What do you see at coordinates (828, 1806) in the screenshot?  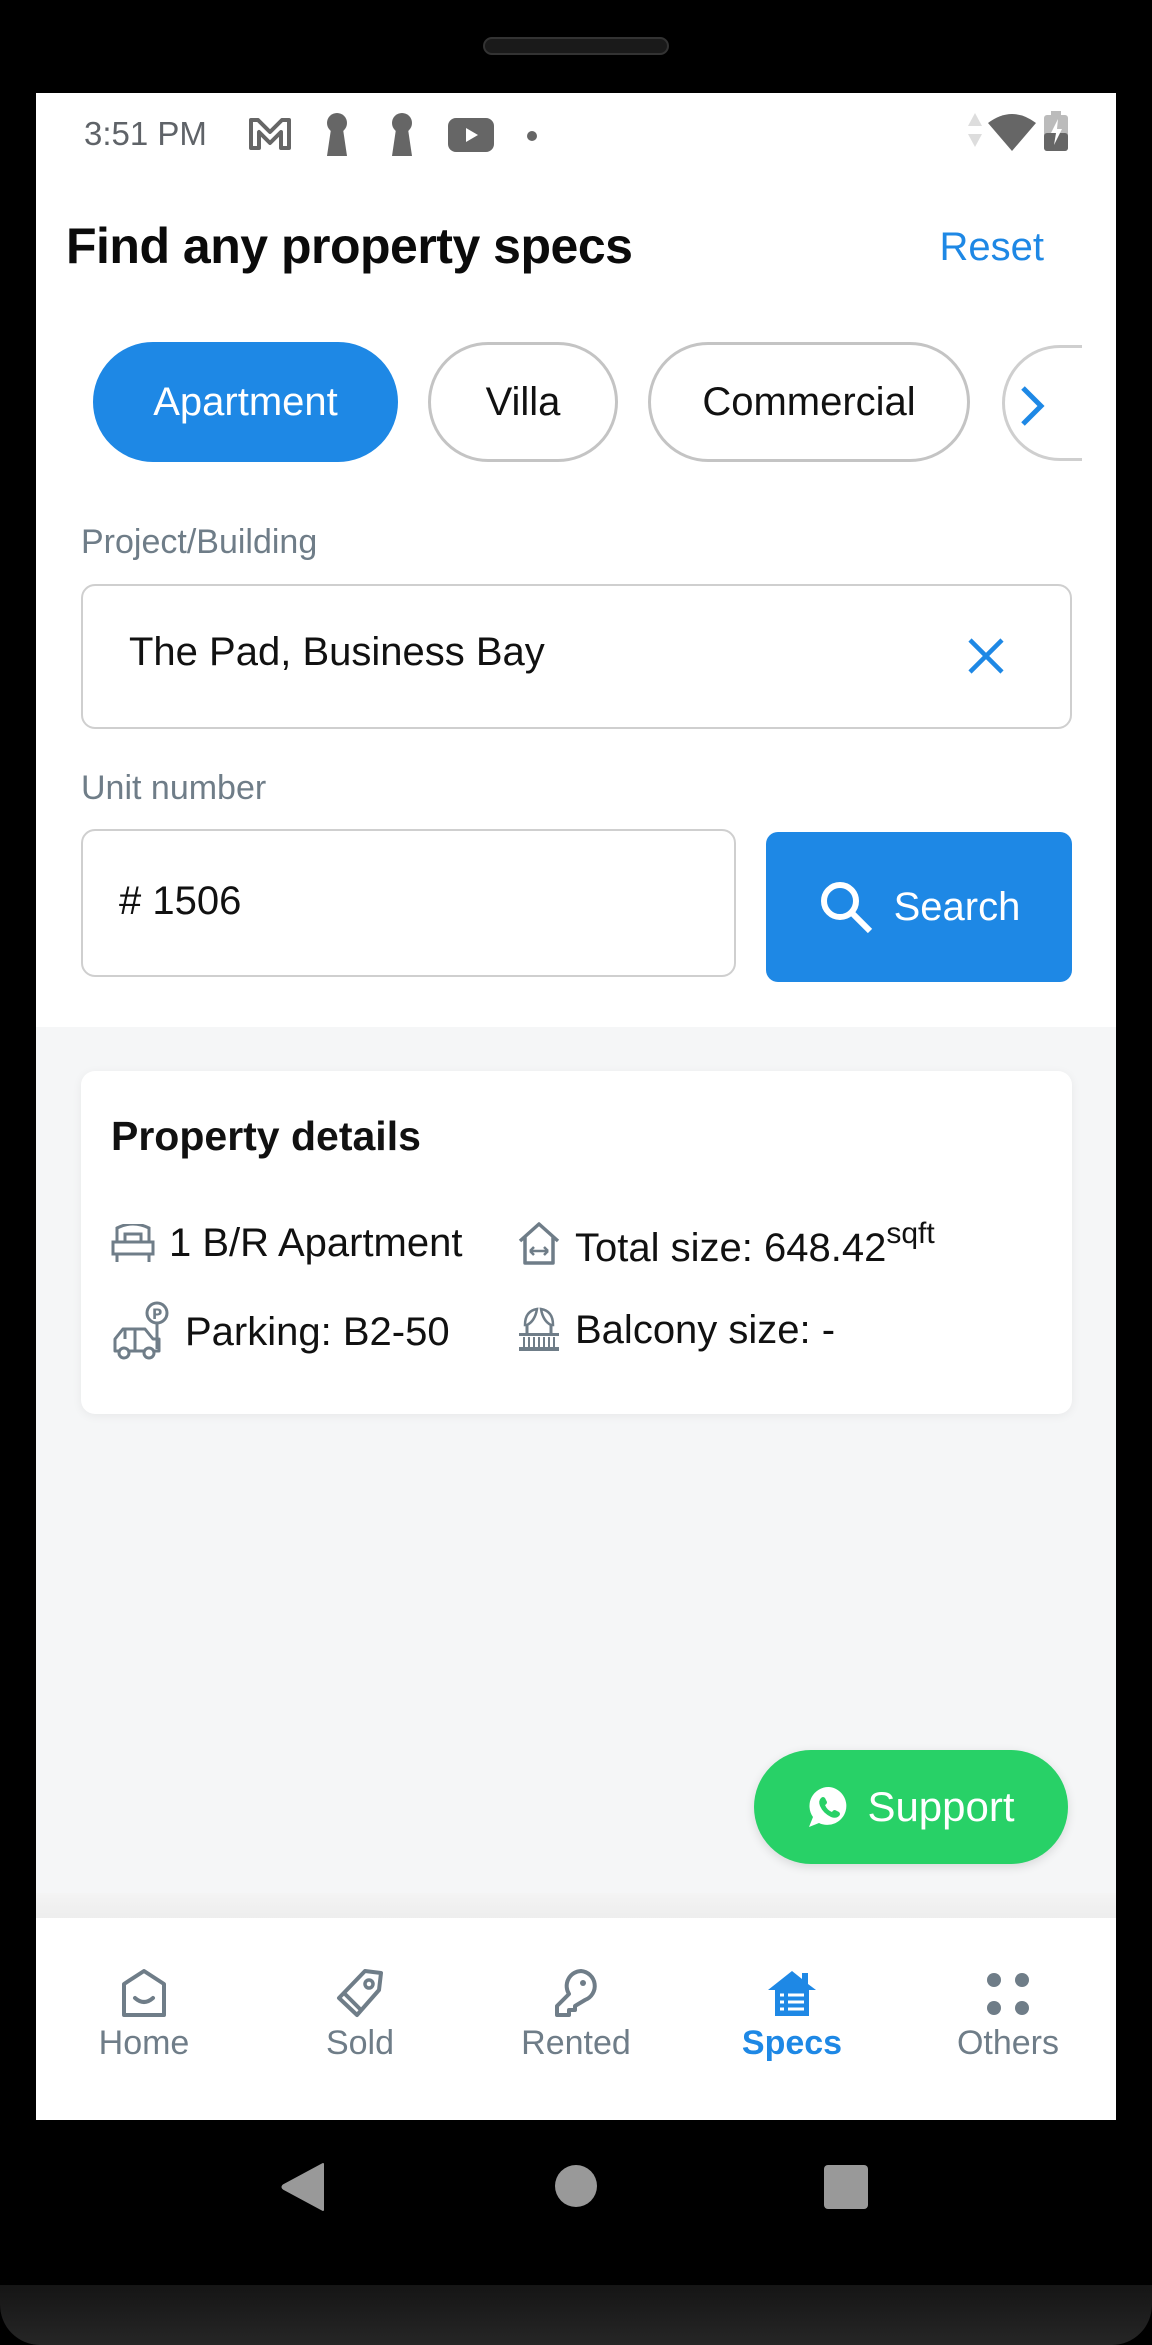 I see `whatsapp-icon` at bounding box center [828, 1806].